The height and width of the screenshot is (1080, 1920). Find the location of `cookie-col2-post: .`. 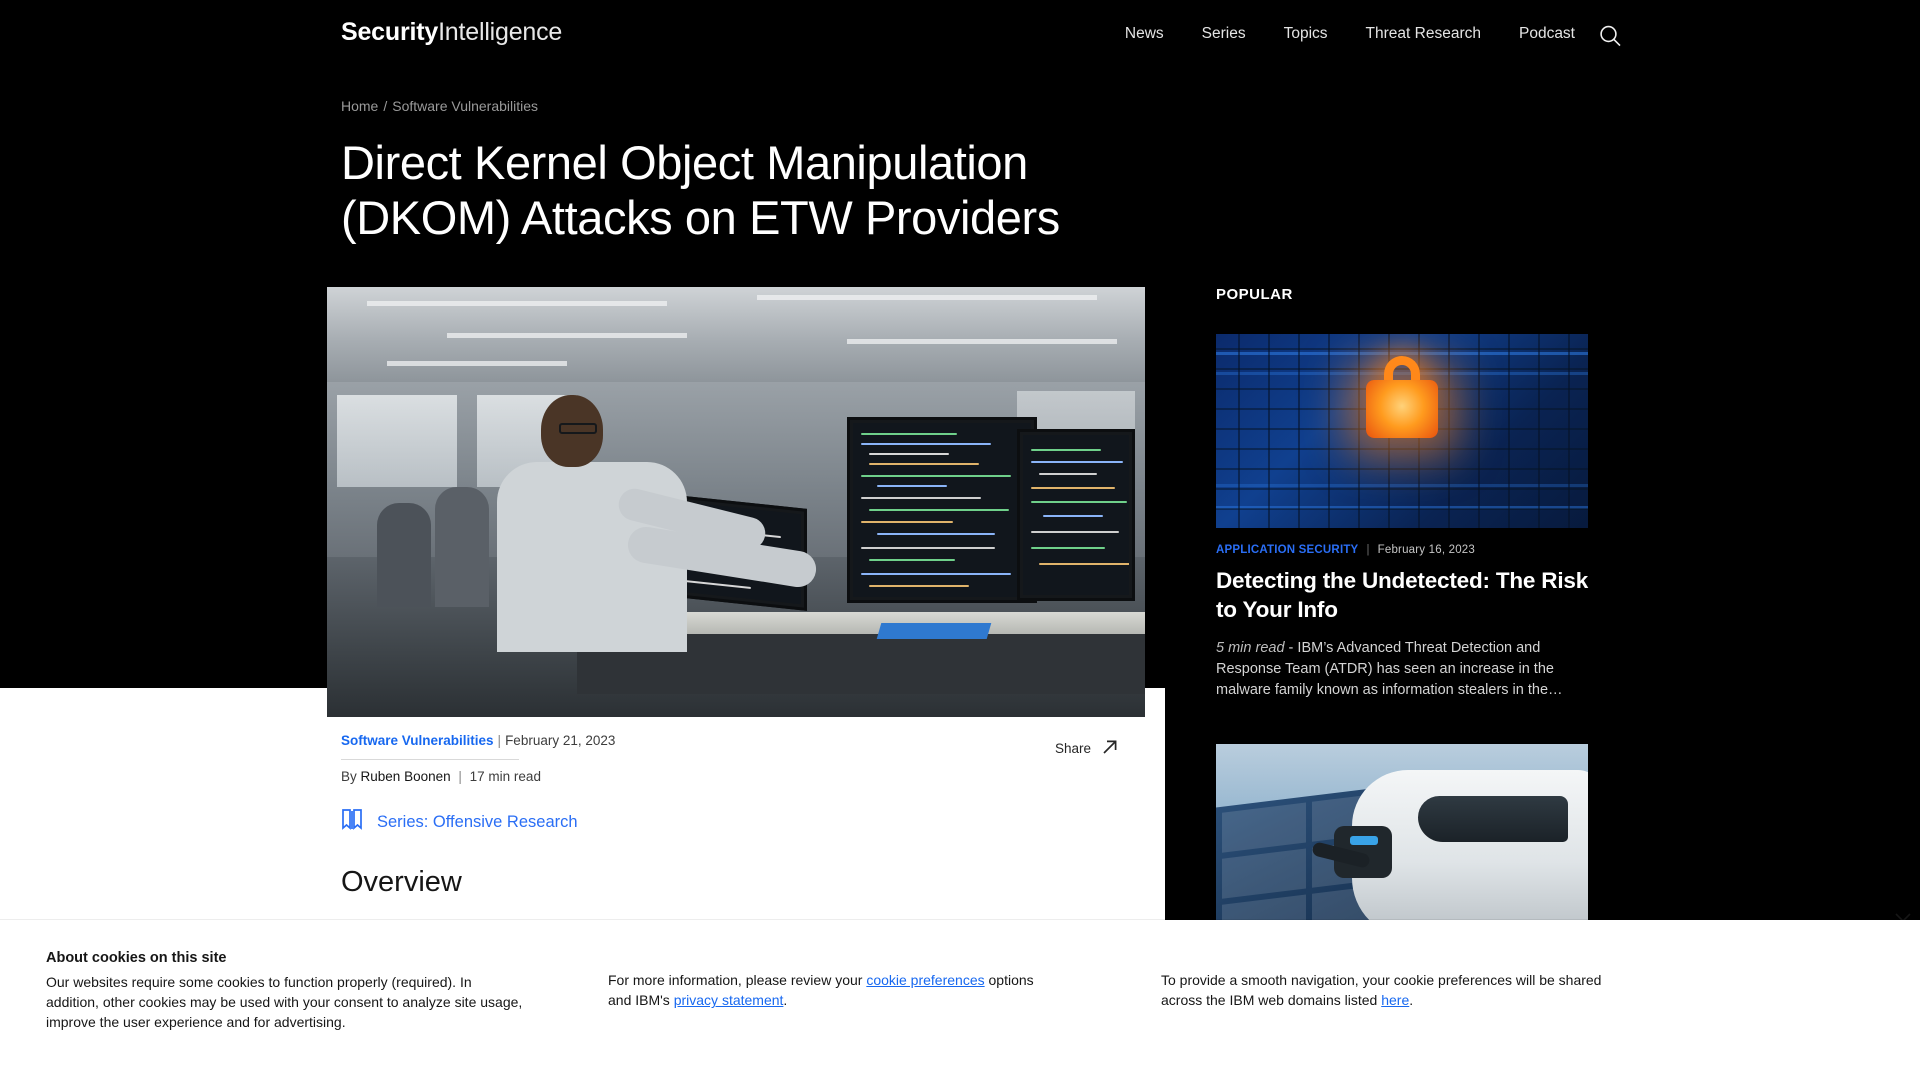

cookie-col2-post: . is located at coordinates (785, 1000).